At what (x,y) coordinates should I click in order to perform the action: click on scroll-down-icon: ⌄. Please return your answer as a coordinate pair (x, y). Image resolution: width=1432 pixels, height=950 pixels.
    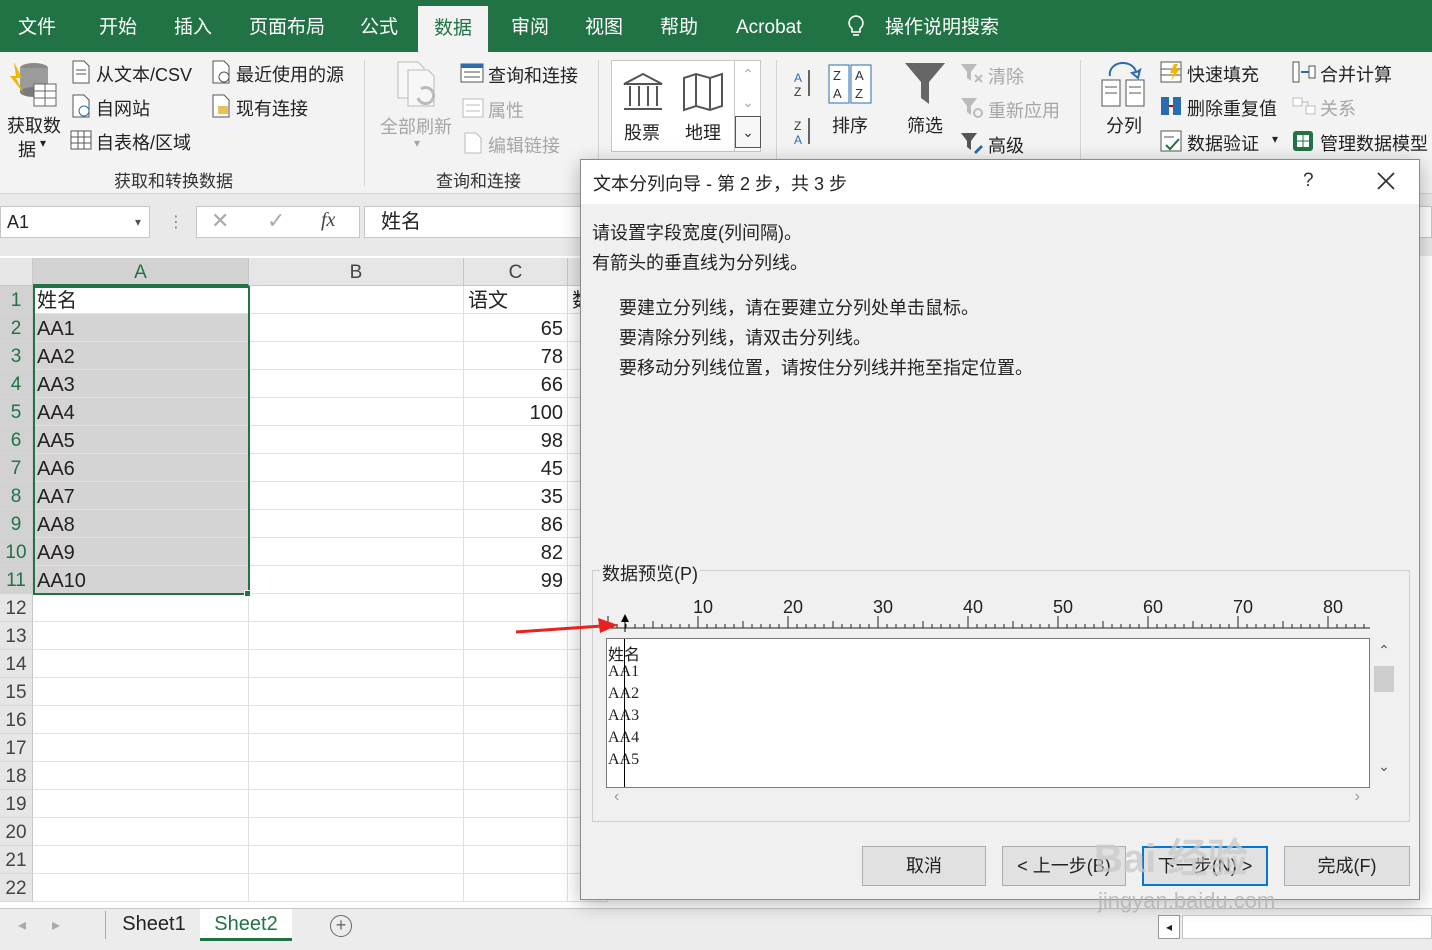
    Looking at the image, I should click on (1384, 766).